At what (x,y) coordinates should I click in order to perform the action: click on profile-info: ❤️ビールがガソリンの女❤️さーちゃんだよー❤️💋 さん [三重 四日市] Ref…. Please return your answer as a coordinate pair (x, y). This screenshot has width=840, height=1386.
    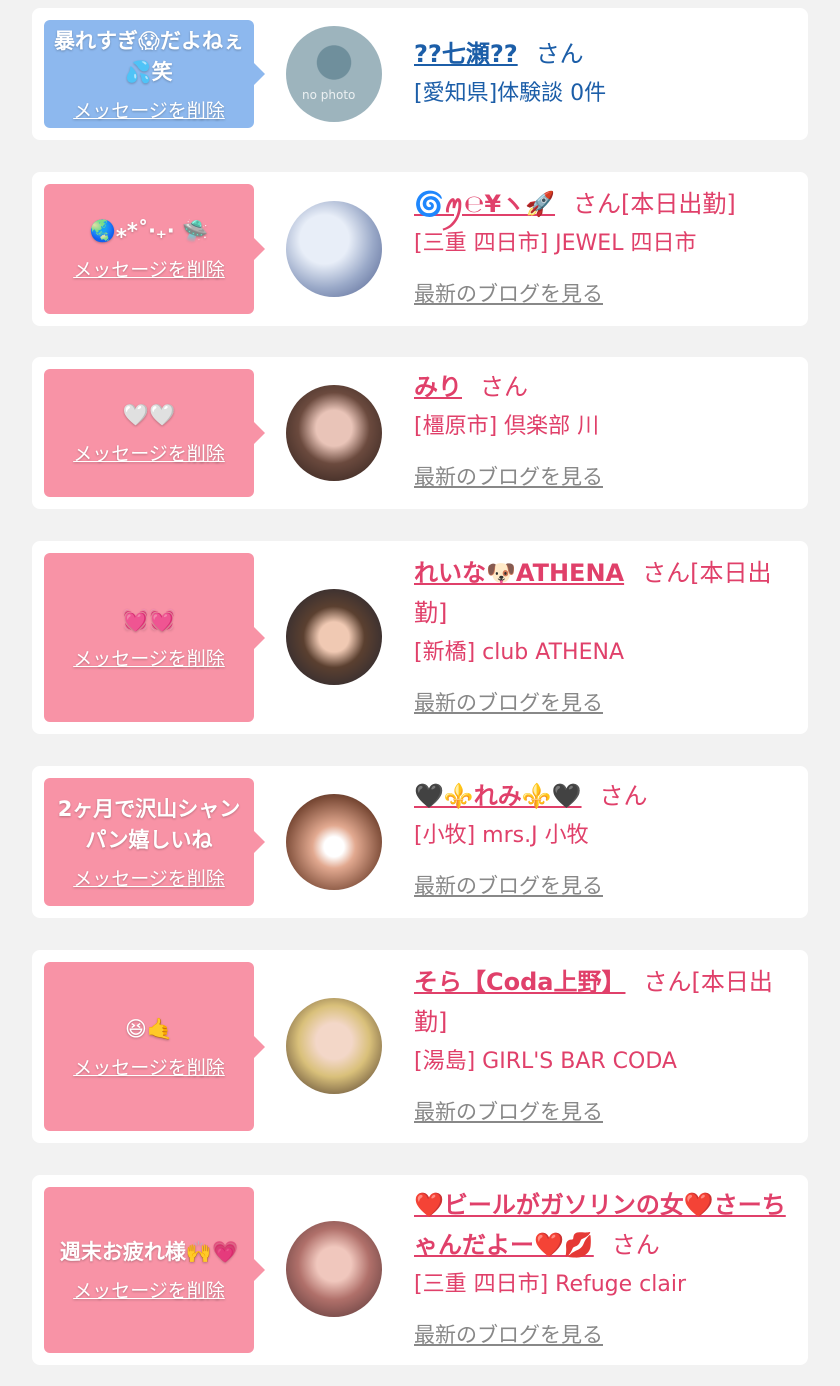
    Looking at the image, I should click on (602, 1270).